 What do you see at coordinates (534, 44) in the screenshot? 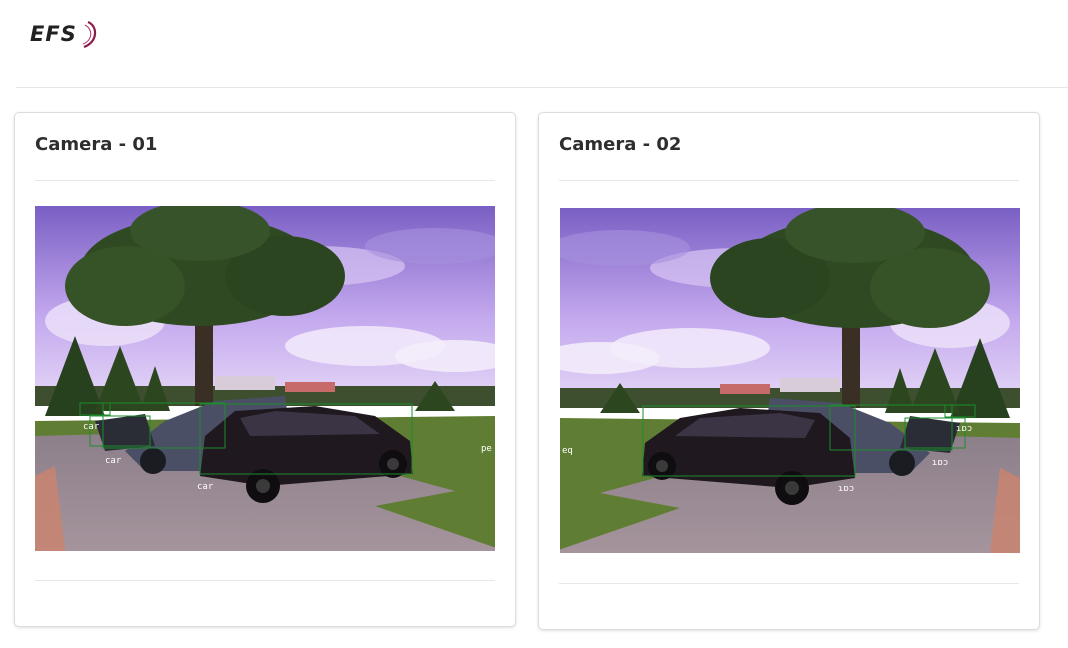
I see `top-header: EFS` at bounding box center [534, 44].